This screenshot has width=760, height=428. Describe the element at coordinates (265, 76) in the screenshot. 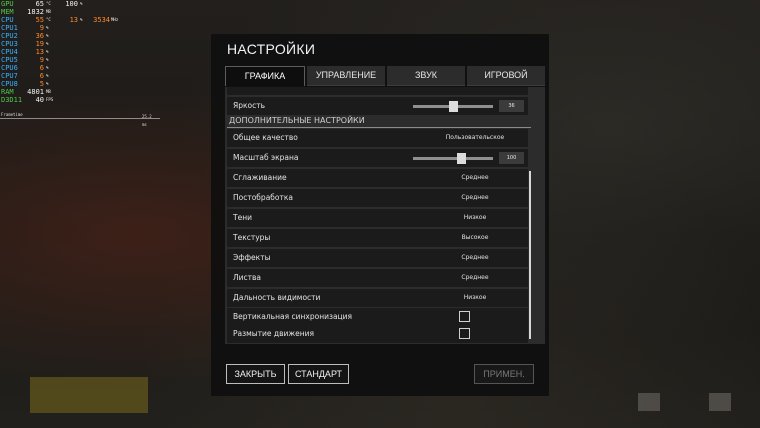

I see `tab-graphics: ГРАФИКА` at that location.